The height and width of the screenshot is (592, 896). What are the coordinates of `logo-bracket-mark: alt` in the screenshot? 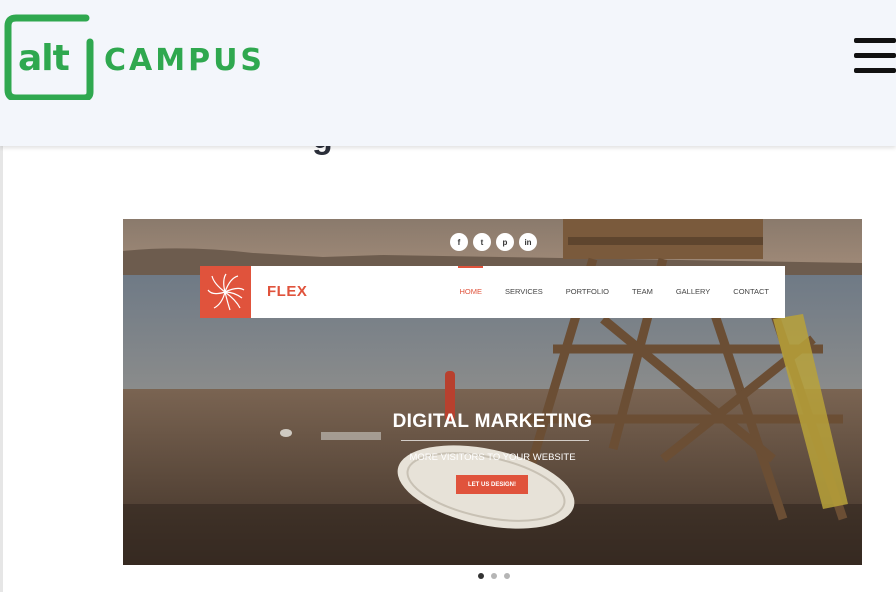 It's located at (49, 56).